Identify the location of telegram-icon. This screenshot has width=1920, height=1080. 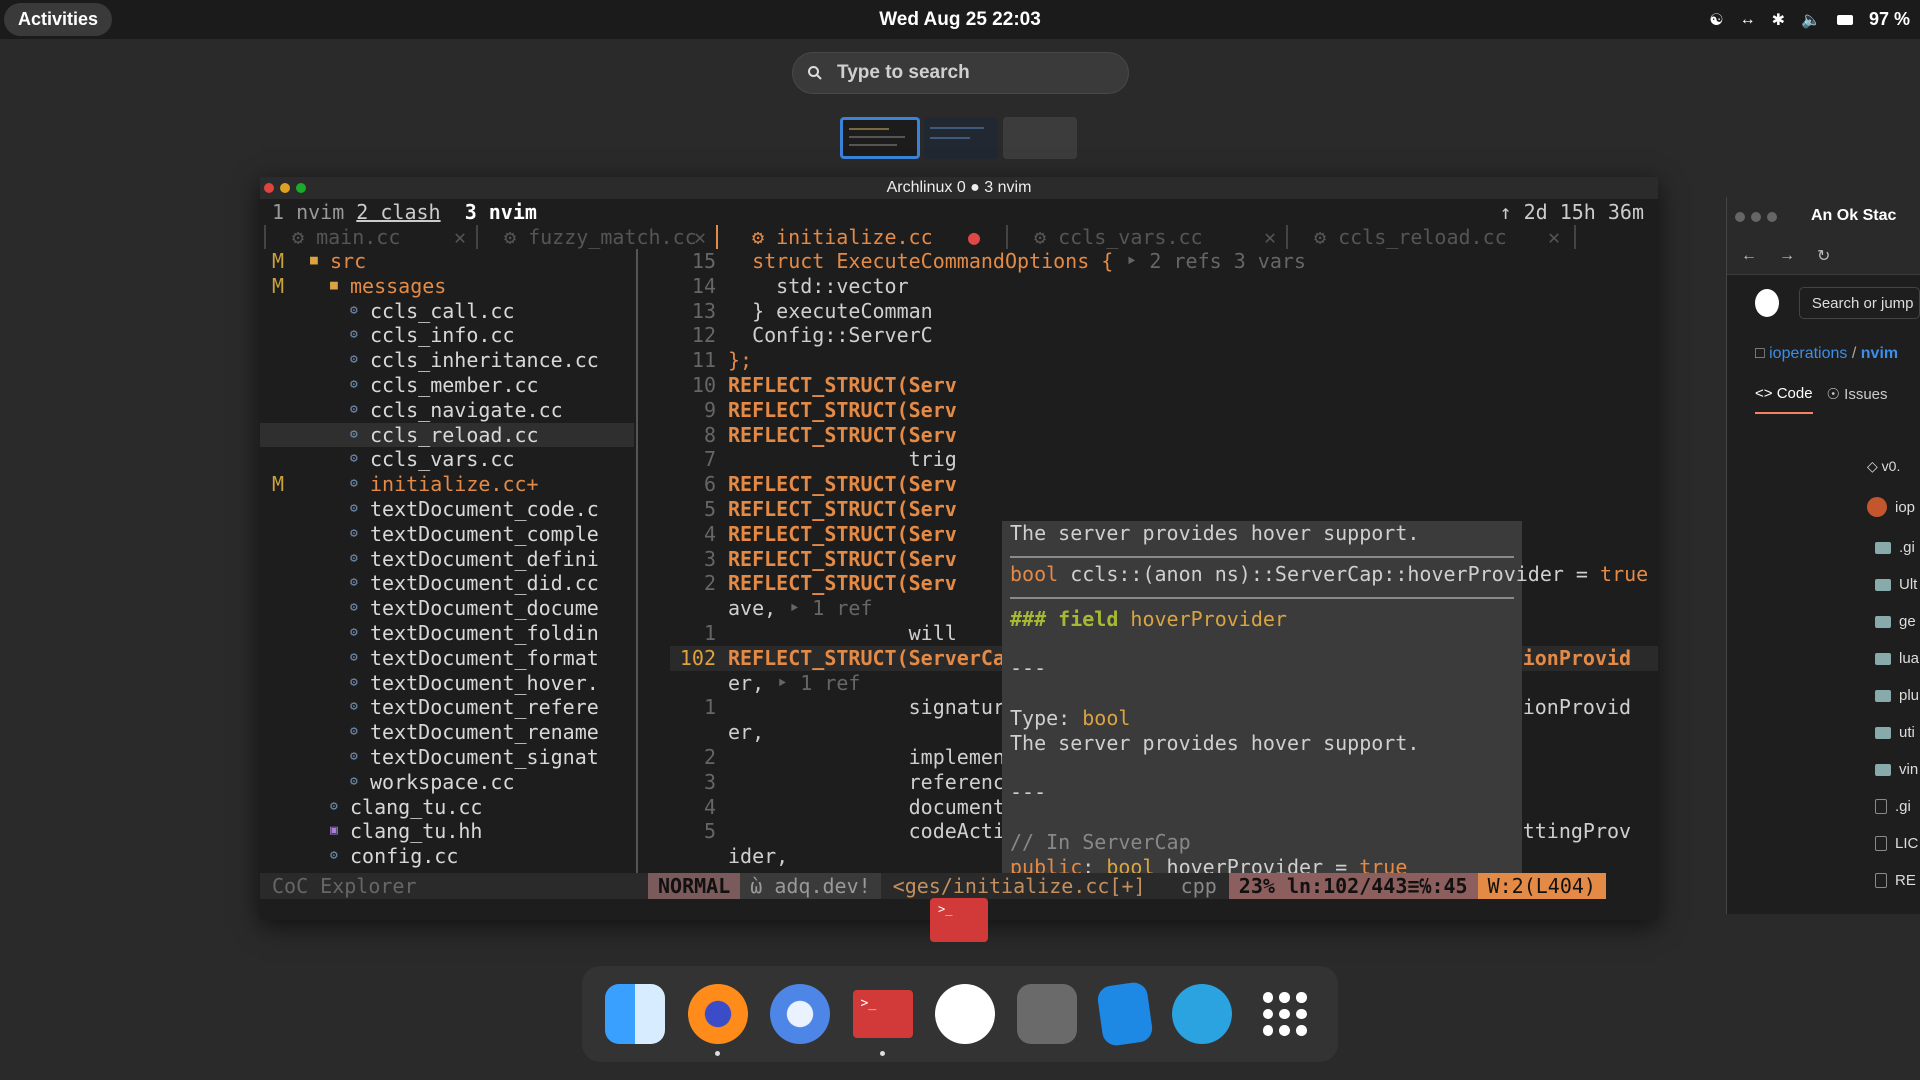
(1202, 1014).